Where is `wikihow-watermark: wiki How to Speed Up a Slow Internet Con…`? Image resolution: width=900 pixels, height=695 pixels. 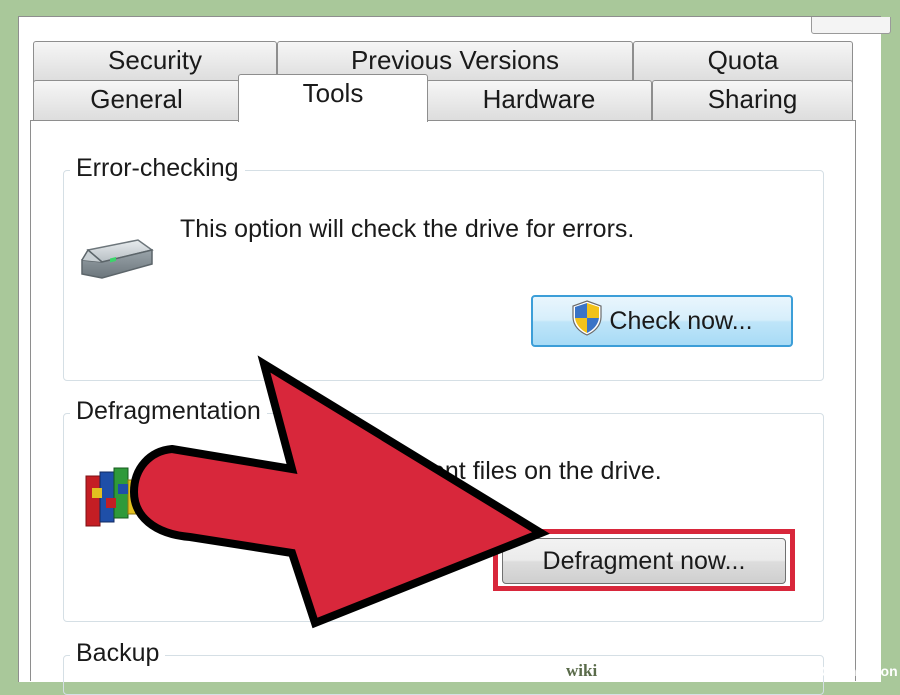 wikihow-watermark: wiki How to Speed Up a Slow Internet Con… is located at coordinates (732, 670).